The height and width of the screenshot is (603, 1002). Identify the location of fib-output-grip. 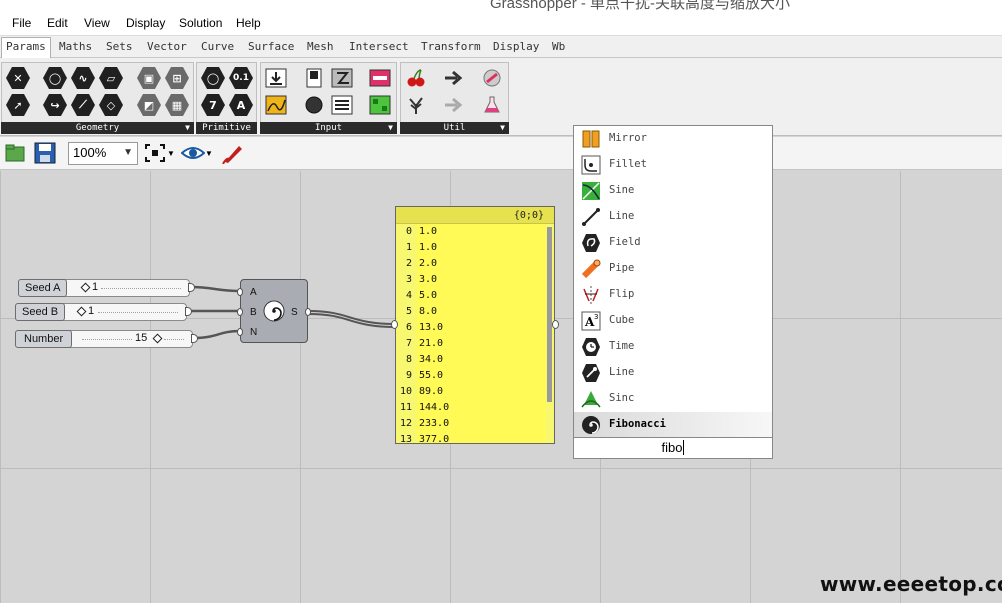
(308, 312).